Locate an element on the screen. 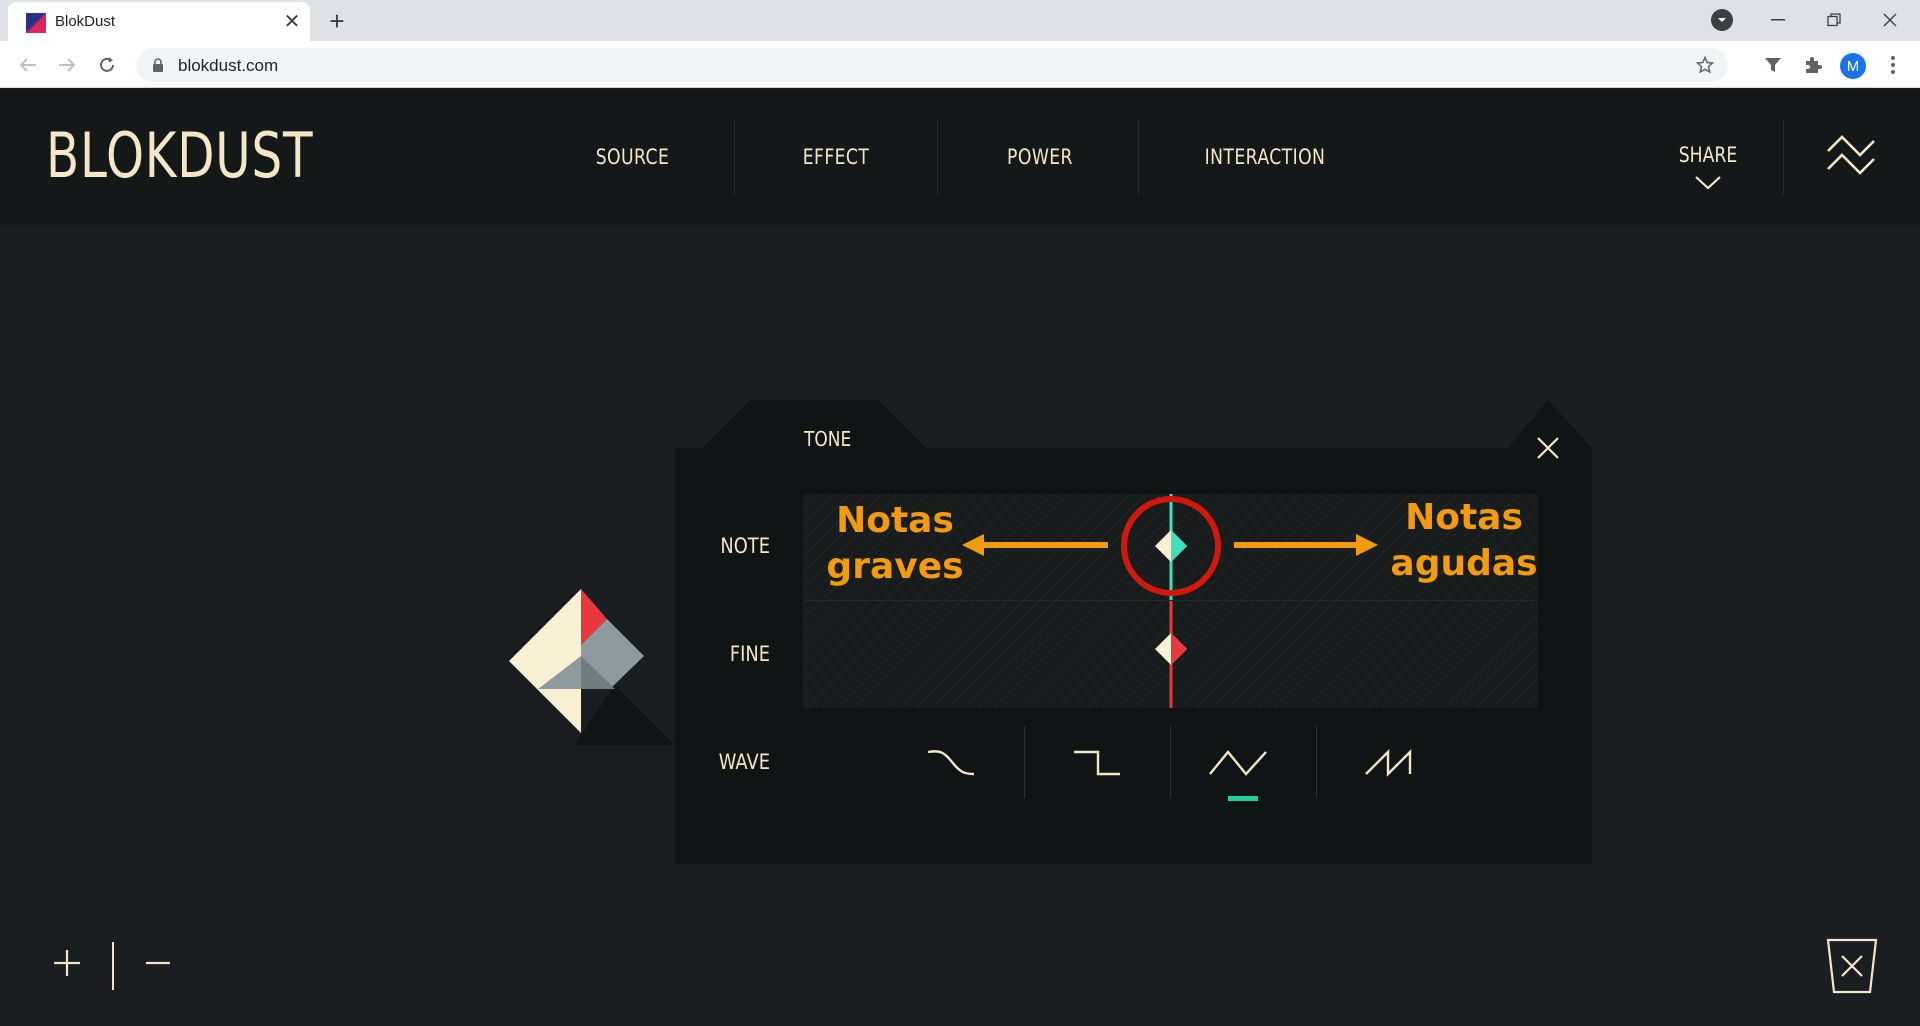  blokdust-logo: BLOKDUST is located at coordinates (179, 155).